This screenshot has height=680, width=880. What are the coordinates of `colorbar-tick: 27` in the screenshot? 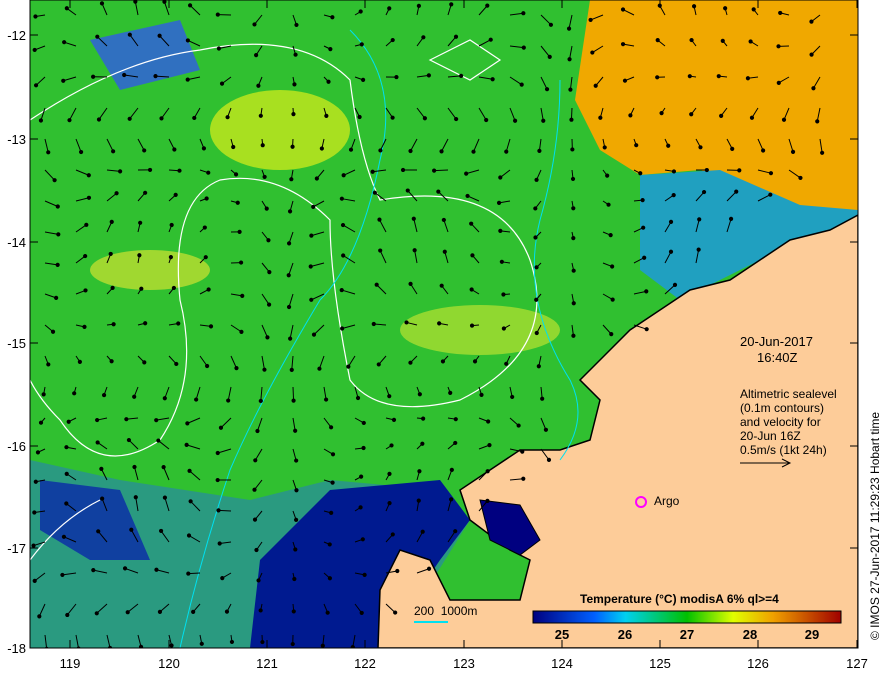 It's located at (687, 634).